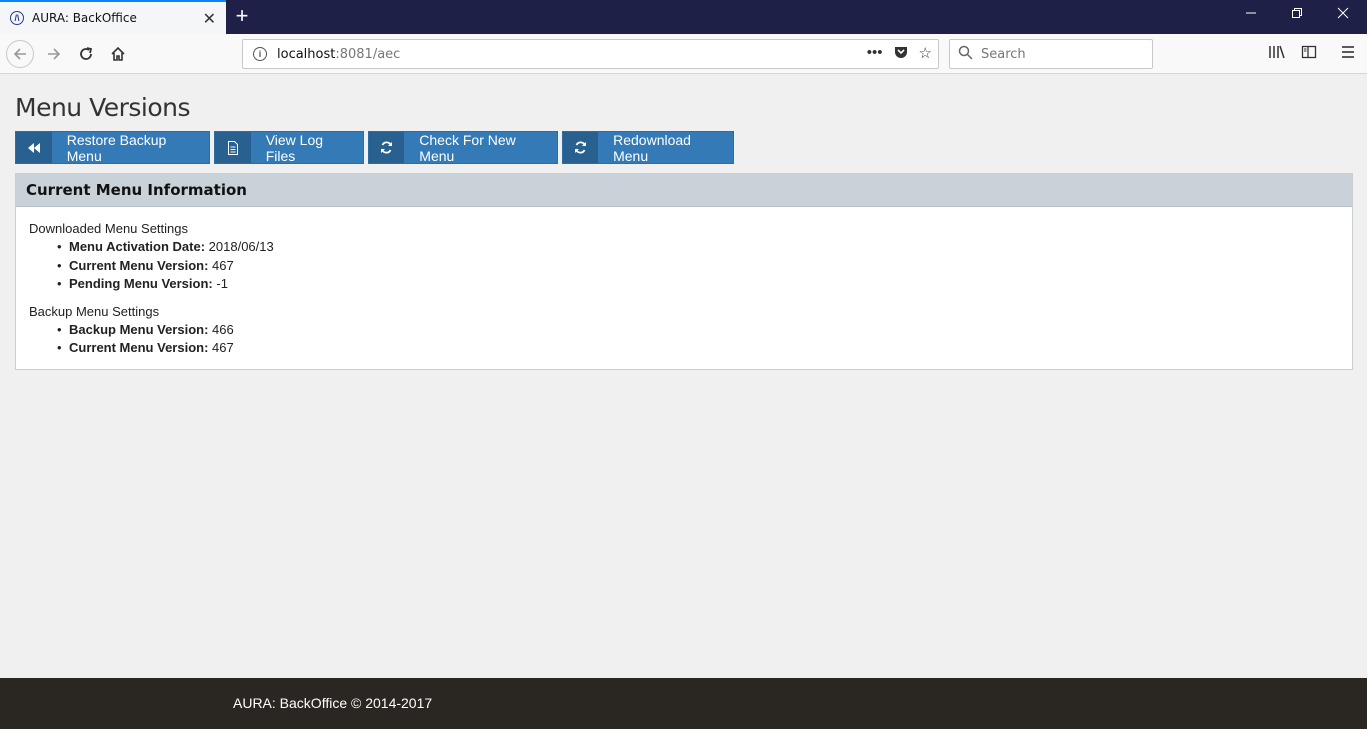 This screenshot has width=1367, height=729. Describe the element at coordinates (652, 147) in the screenshot. I see `button-label: Redownload Menu` at that location.